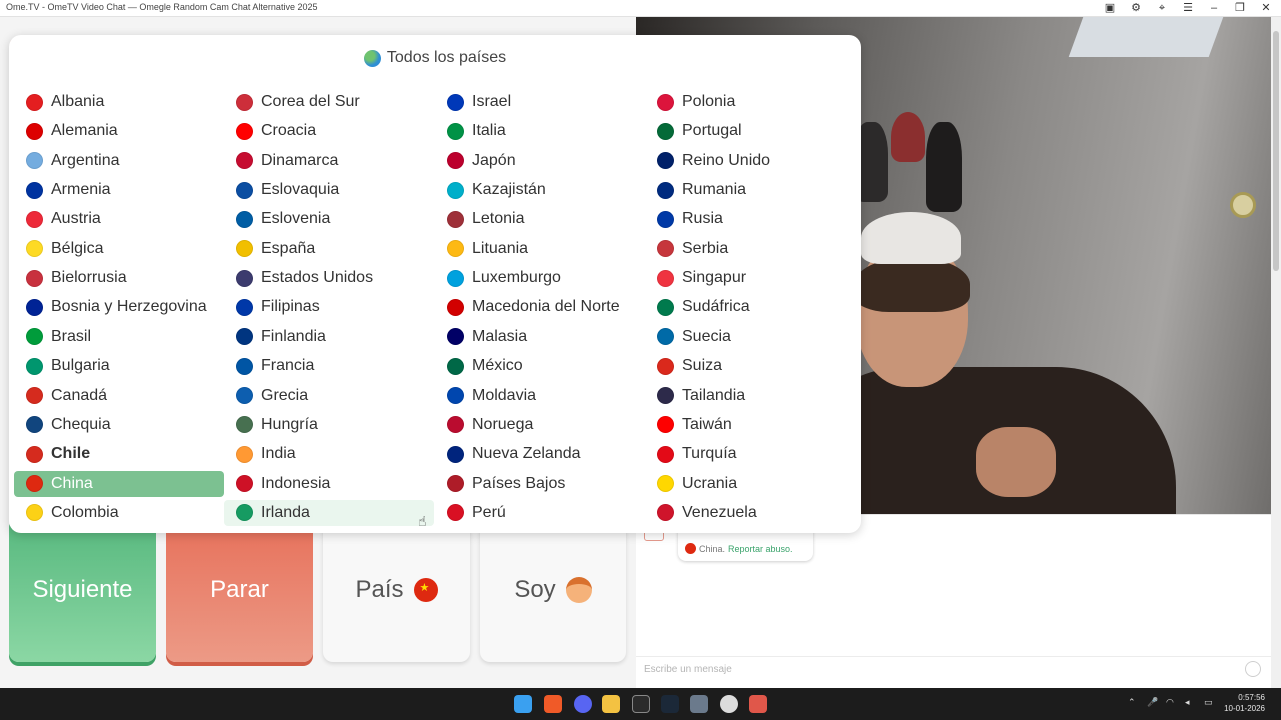  Describe the element at coordinates (750, 102) in the screenshot. I see `country-option: Polonia` at that location.